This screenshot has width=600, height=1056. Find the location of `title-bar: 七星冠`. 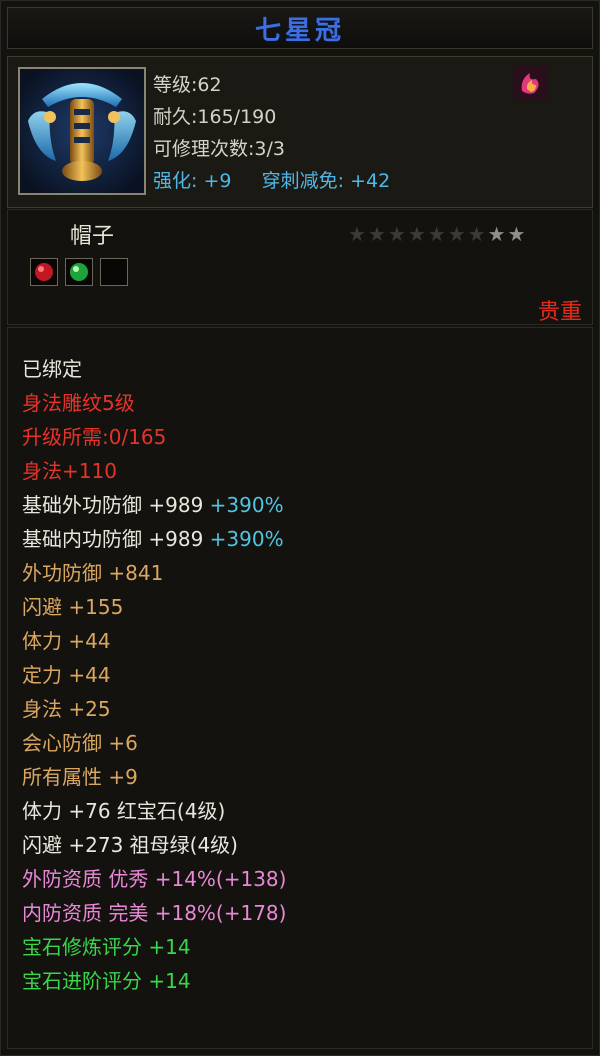

title-bar: 七星冠 is located at coordinates (300, 28).